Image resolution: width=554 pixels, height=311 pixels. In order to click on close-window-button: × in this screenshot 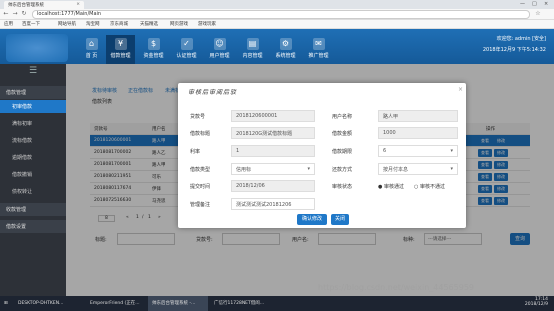, I will do `click(546, 4)`.